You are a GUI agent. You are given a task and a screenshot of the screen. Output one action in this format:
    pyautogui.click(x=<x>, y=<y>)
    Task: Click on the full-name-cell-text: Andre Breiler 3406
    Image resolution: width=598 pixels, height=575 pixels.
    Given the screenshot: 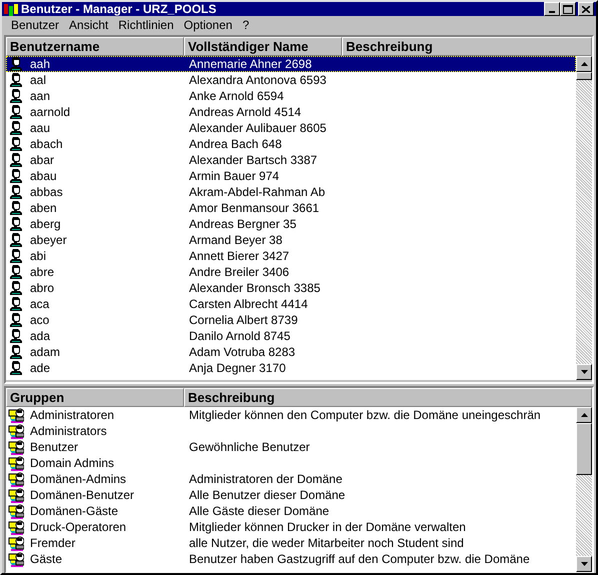 What is the action you would take?
    pyautogui.click(x=239, y=272)
    